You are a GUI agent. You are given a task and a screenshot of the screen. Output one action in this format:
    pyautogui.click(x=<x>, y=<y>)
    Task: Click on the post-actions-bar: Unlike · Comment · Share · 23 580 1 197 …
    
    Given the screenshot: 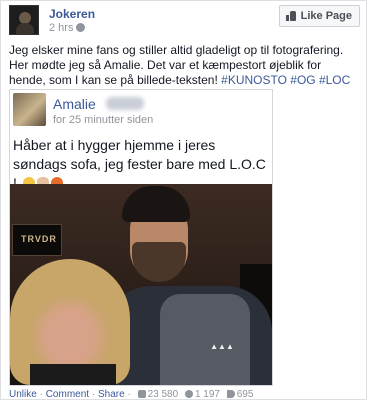 What is the action you would take?
    pyautogui.click(x=131, y=394)
    